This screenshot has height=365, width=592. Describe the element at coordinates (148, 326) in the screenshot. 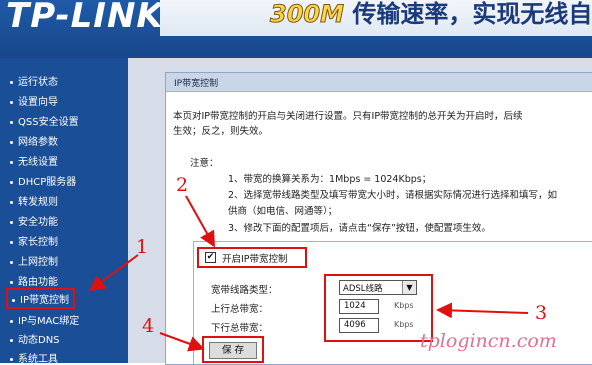

I see `callout-number-4: 4` at that location.